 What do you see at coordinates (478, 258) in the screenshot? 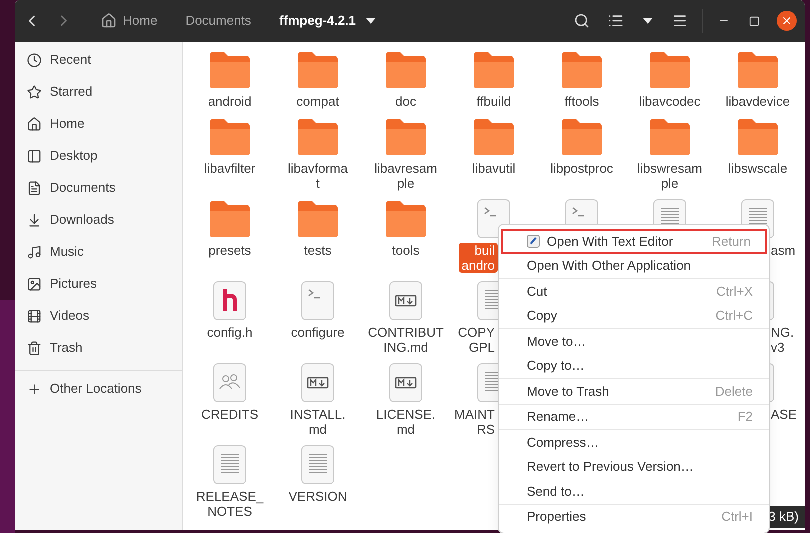
I see `file-name: buil andro` at bounding box center [478, 258].